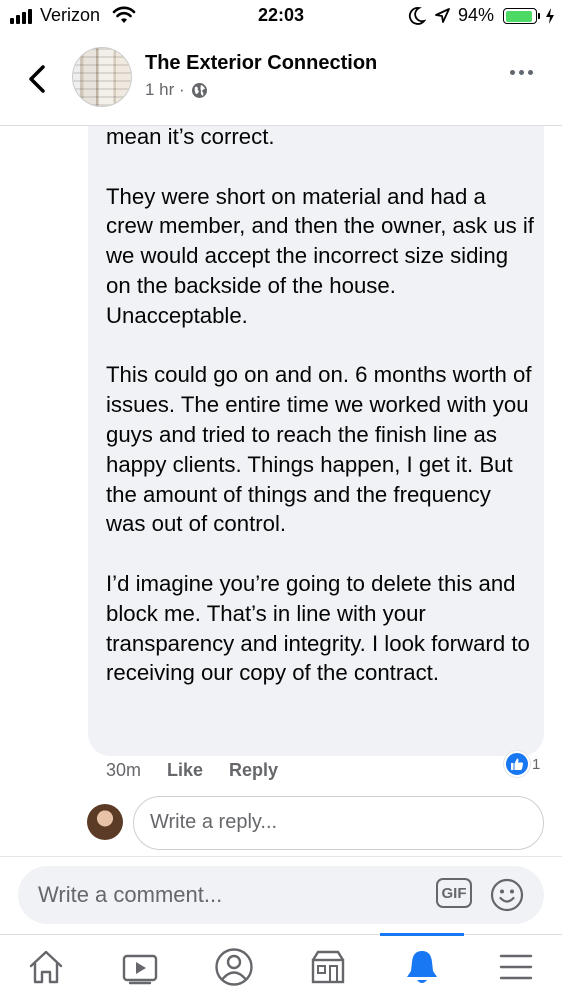 The height and width of the screenshot is (1000, 562). I want to click on bottom-navigation, so click(281, 966).